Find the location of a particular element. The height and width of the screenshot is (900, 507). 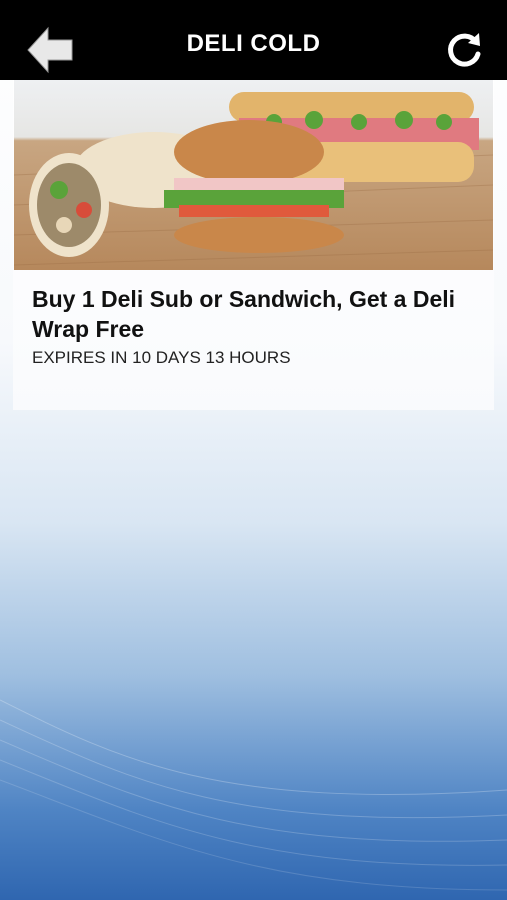

top-app-bar: DELI COLD is located at coordinates (253, 40).